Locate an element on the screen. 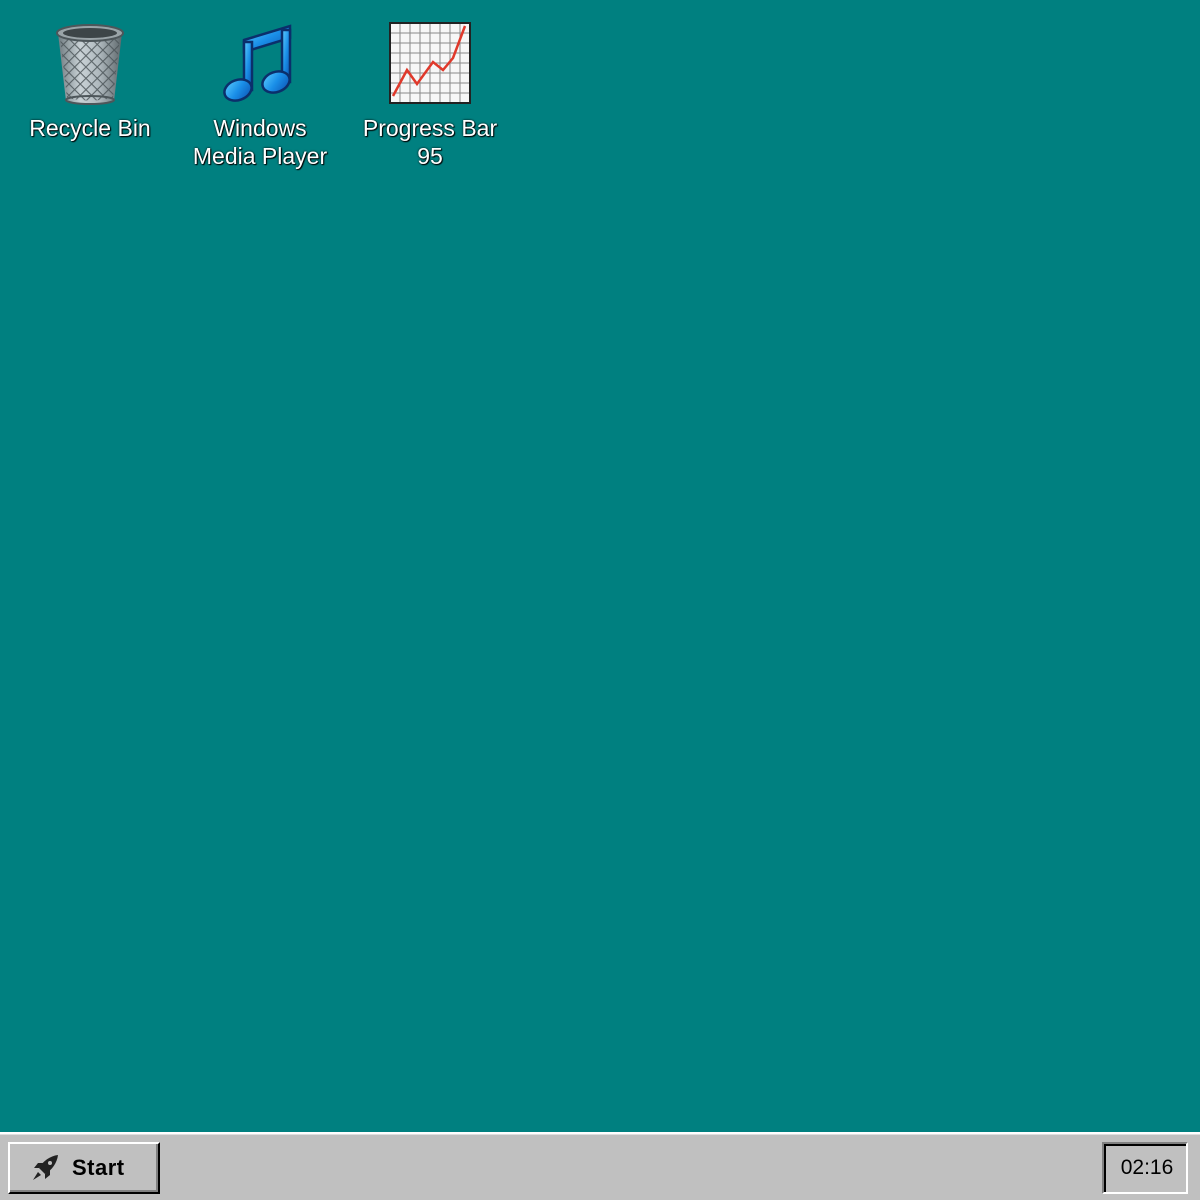 The width and height of the screenshot is (1200, 1200). system-tray: 02:16 is located at coordinates (1145, 1168).